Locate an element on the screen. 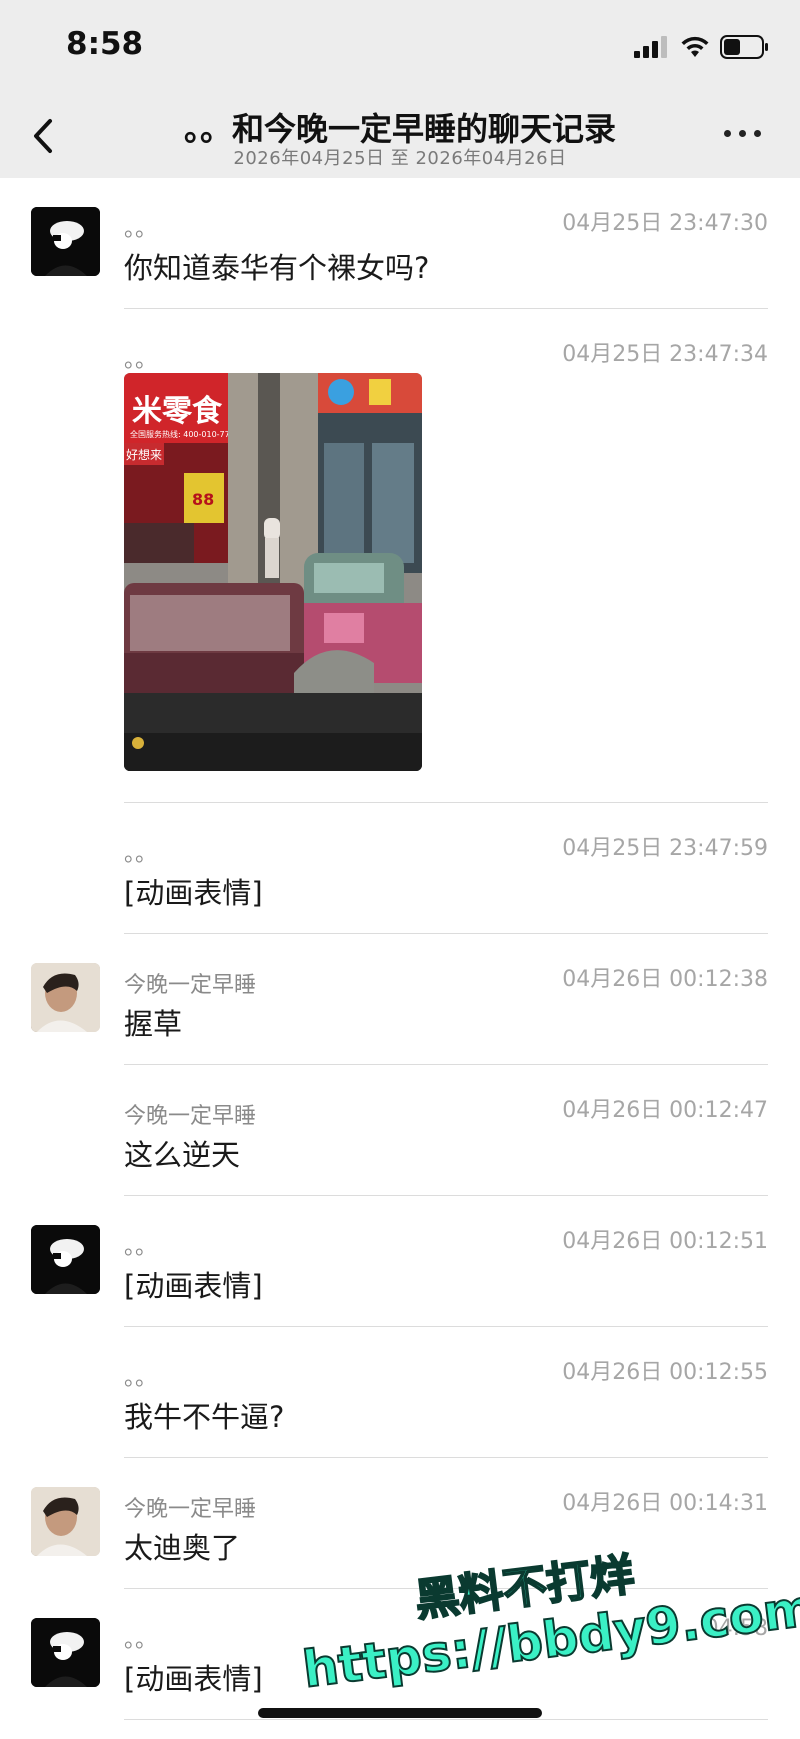 The image size is (800, 1739). message-time: 04月25日 23:47:30 is located at coordinates (665, 223).